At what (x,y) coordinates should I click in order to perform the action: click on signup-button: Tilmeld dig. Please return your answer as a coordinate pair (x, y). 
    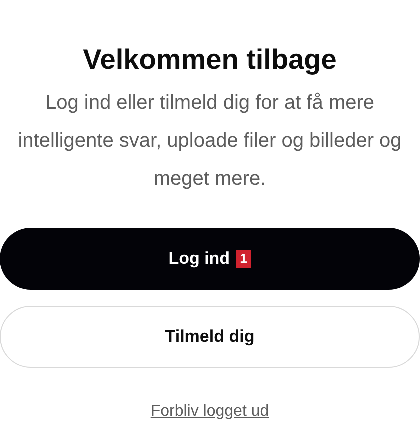
    Looking at the image, I should click on (210, 337).